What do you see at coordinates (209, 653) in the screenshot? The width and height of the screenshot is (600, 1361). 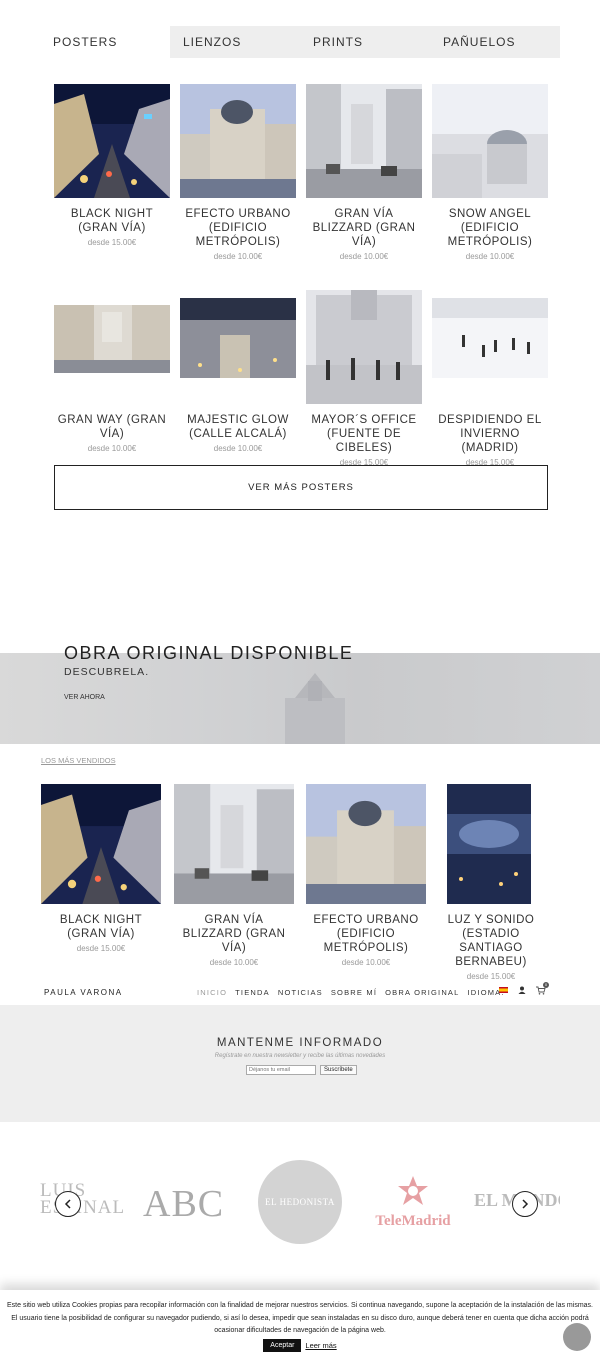 I see `banner-title: OBRA ORIGINAL DISPONIBLE` at bounding box center [209, 653].